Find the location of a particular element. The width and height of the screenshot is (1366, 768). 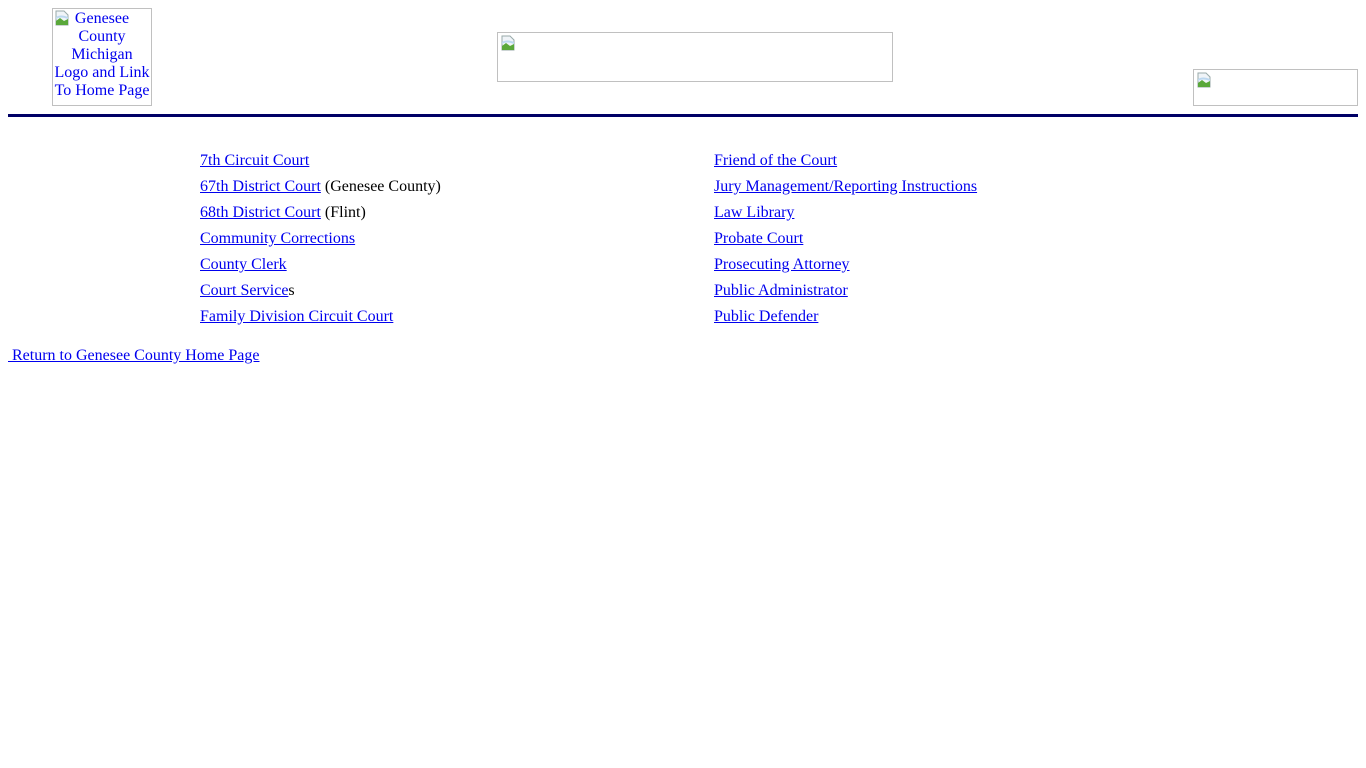

link-suffix: (Genesee County) is located at coordinates (380, 186).